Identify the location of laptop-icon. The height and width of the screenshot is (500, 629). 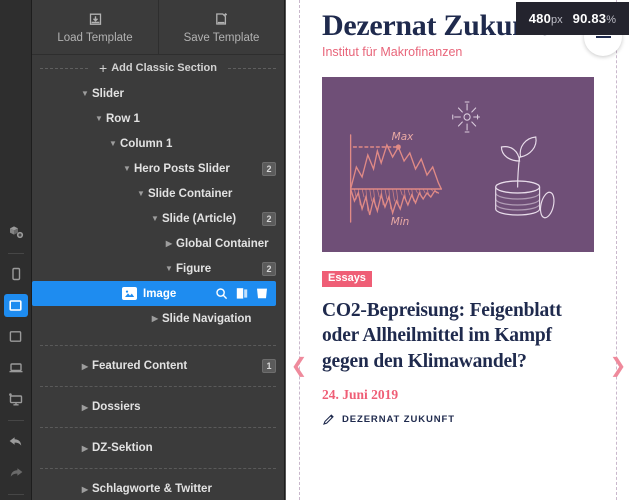
(16, 368).